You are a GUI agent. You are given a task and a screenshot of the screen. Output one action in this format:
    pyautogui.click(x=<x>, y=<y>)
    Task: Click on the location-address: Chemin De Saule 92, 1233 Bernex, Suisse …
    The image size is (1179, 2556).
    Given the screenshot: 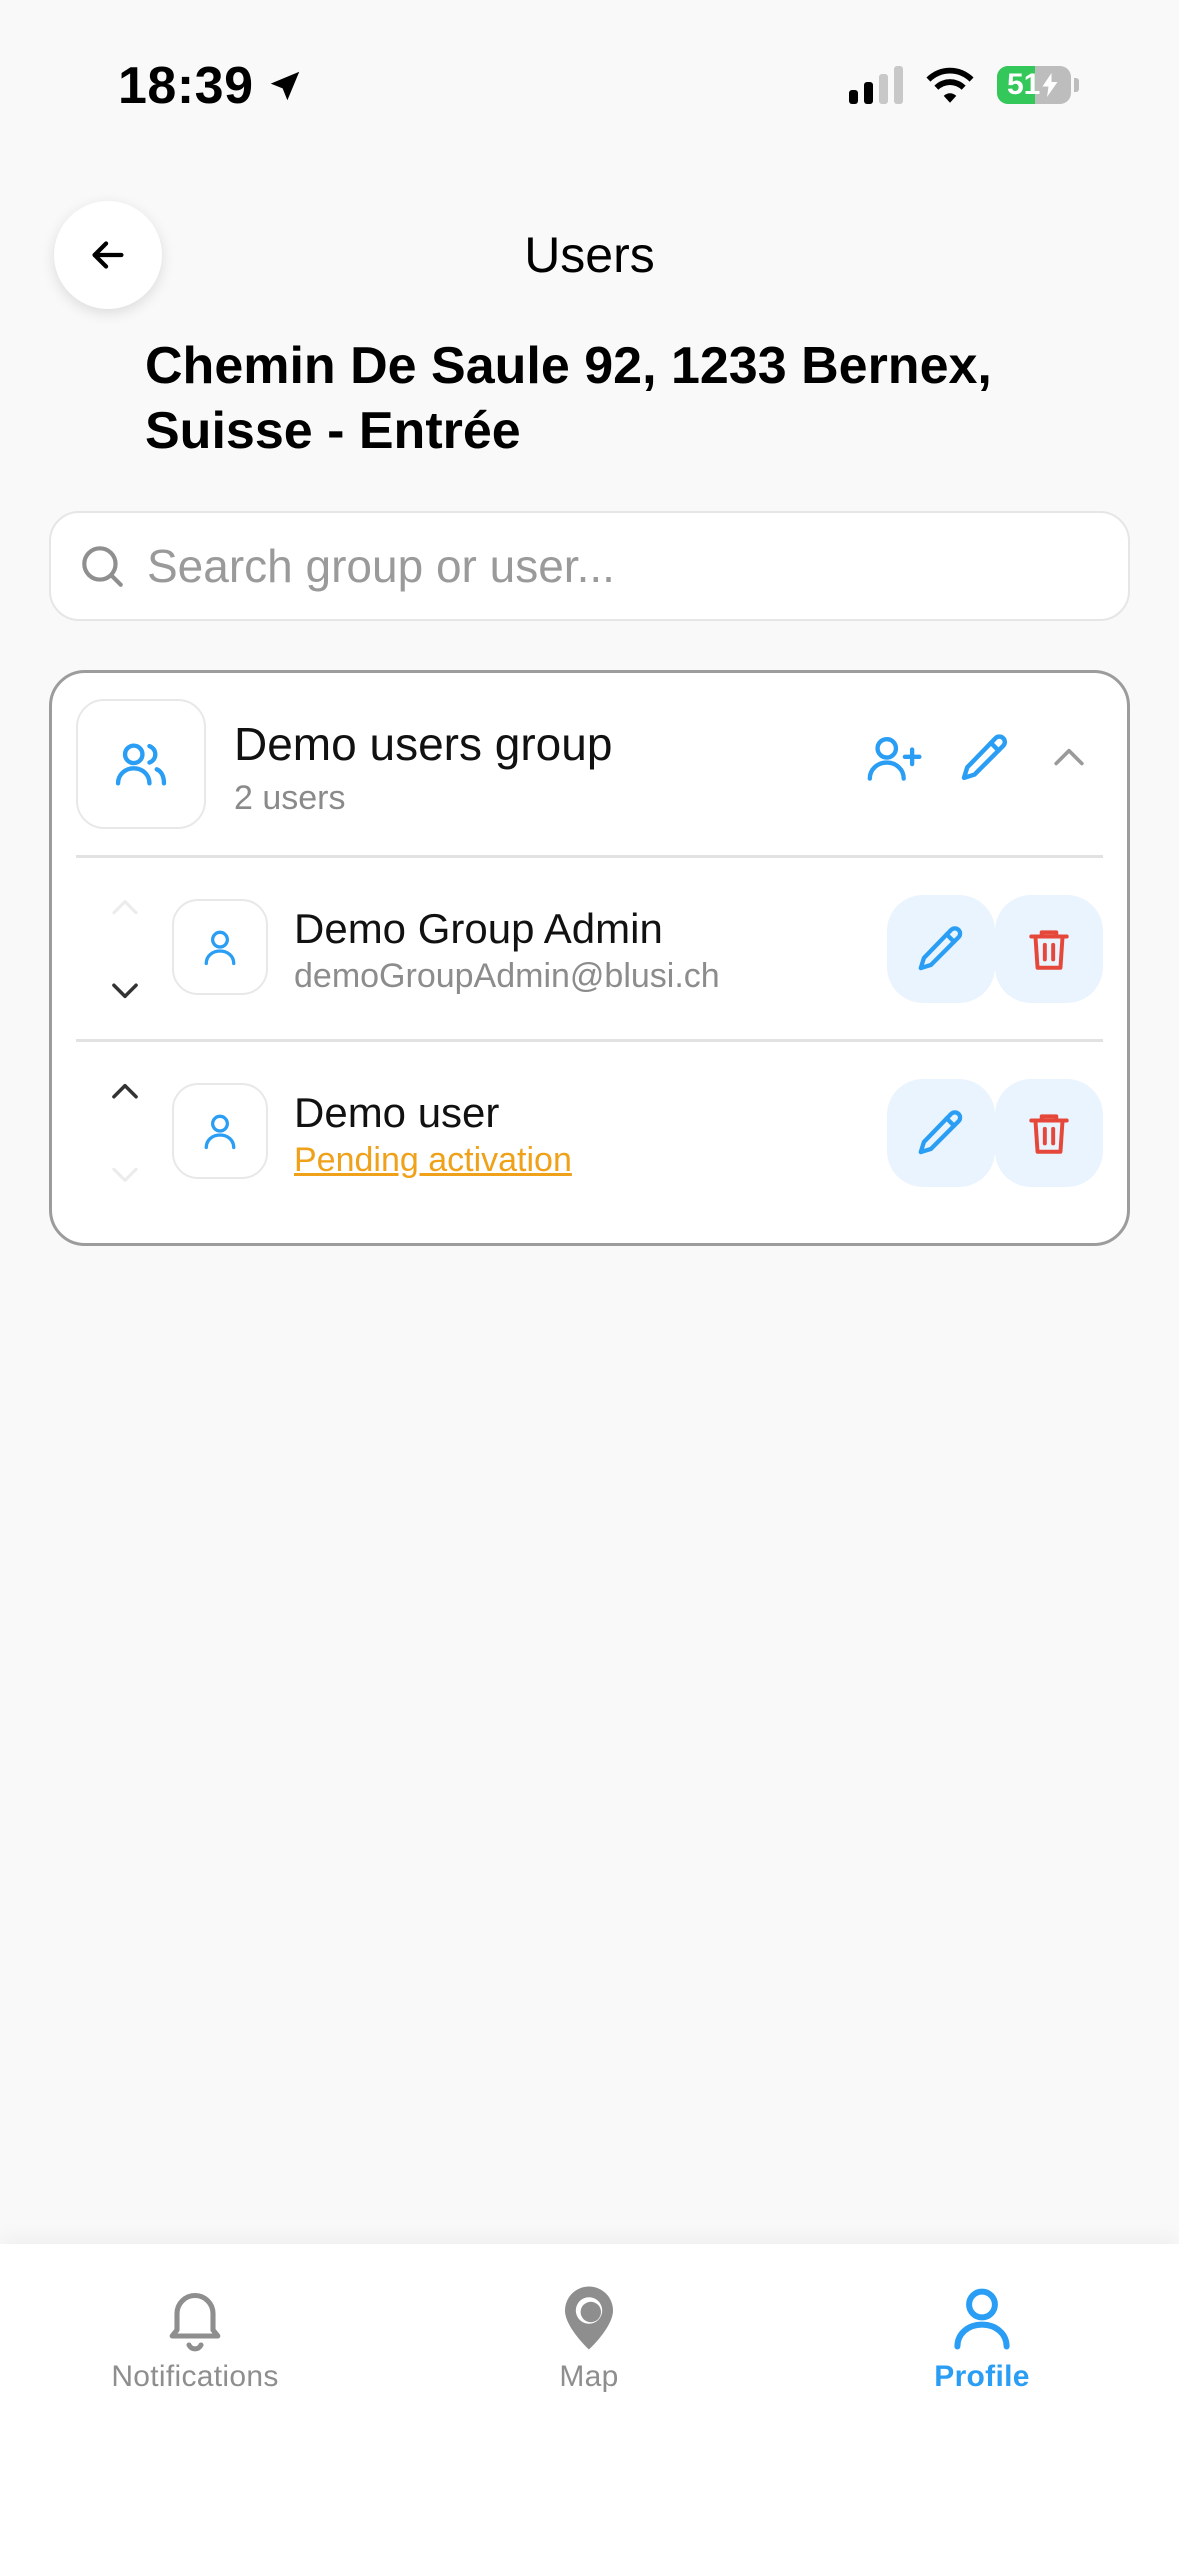 What is the action you would take?
    pyautogui.click(x=568, y=398)
    